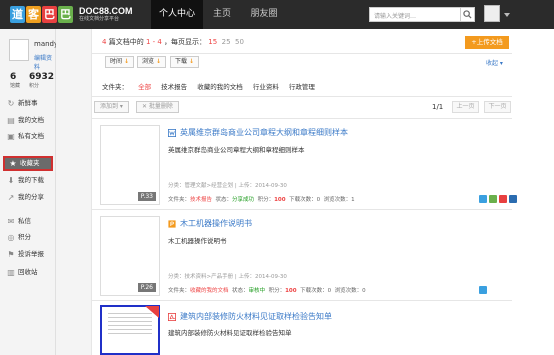 Image resolution: width=554 pixels, height=355 pixels. Describe the element at coordinates (497, 107) in the screenshot. I see `next-page-button: 下一页` at that location.